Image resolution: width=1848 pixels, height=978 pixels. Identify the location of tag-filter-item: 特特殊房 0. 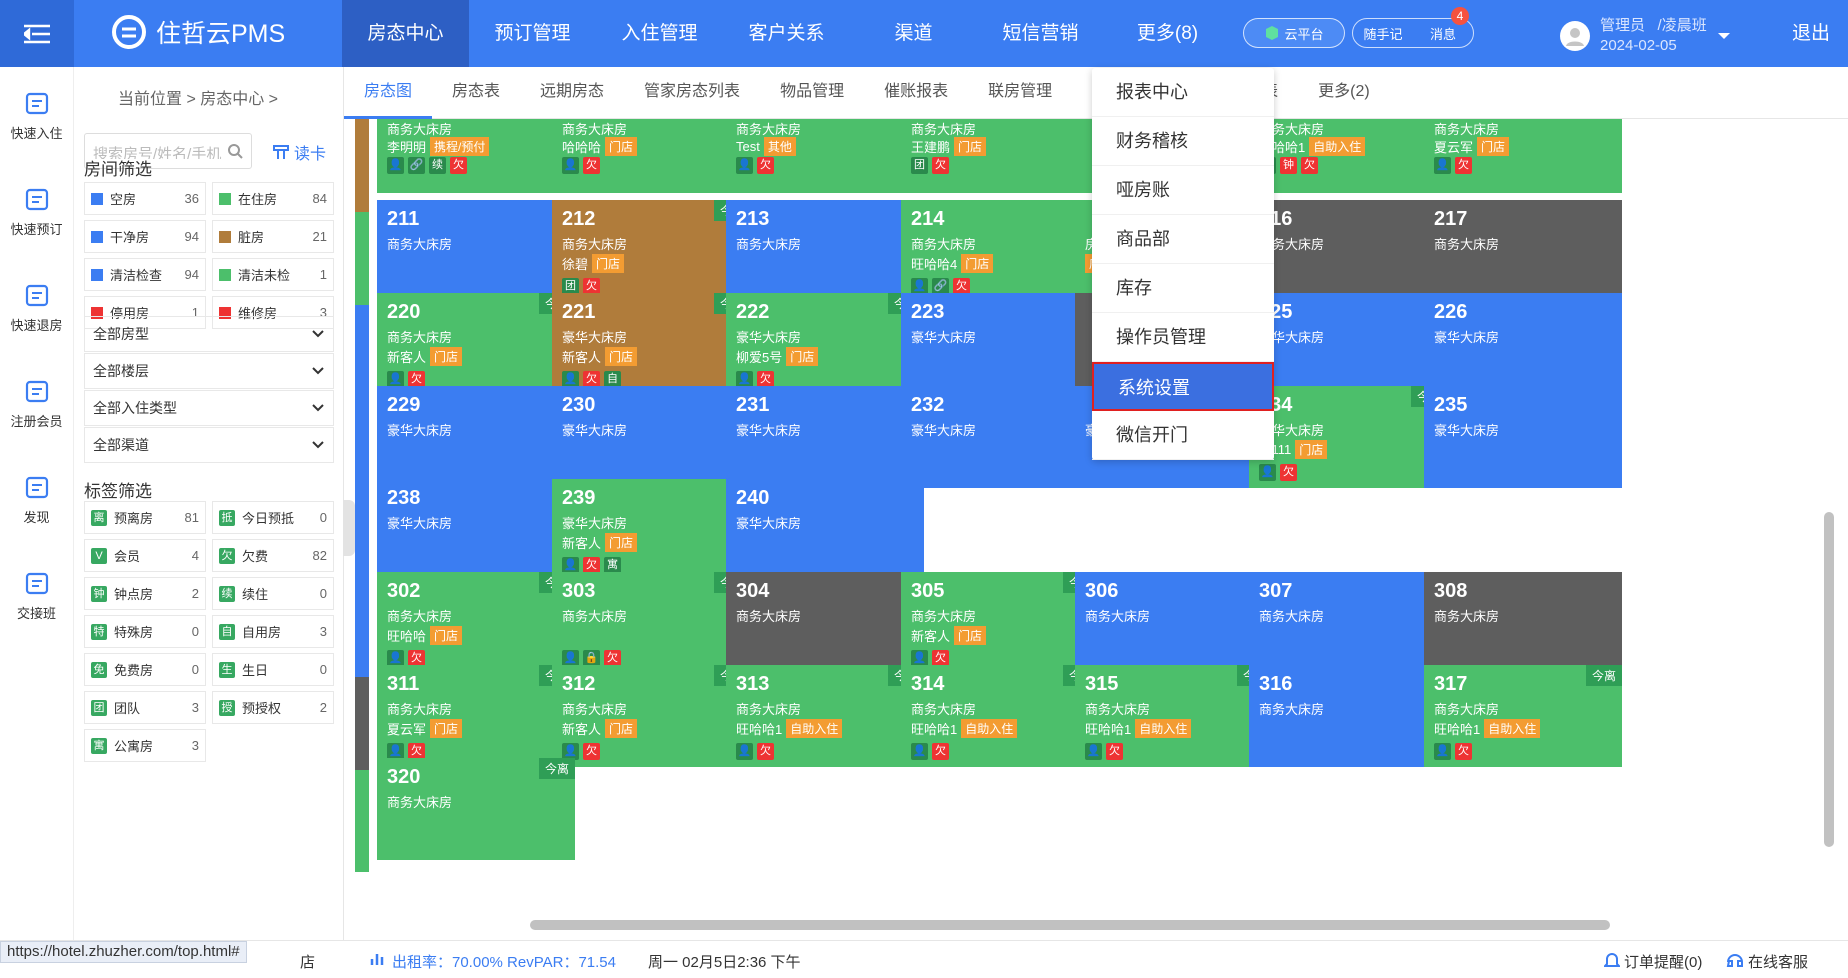
(145, 631).